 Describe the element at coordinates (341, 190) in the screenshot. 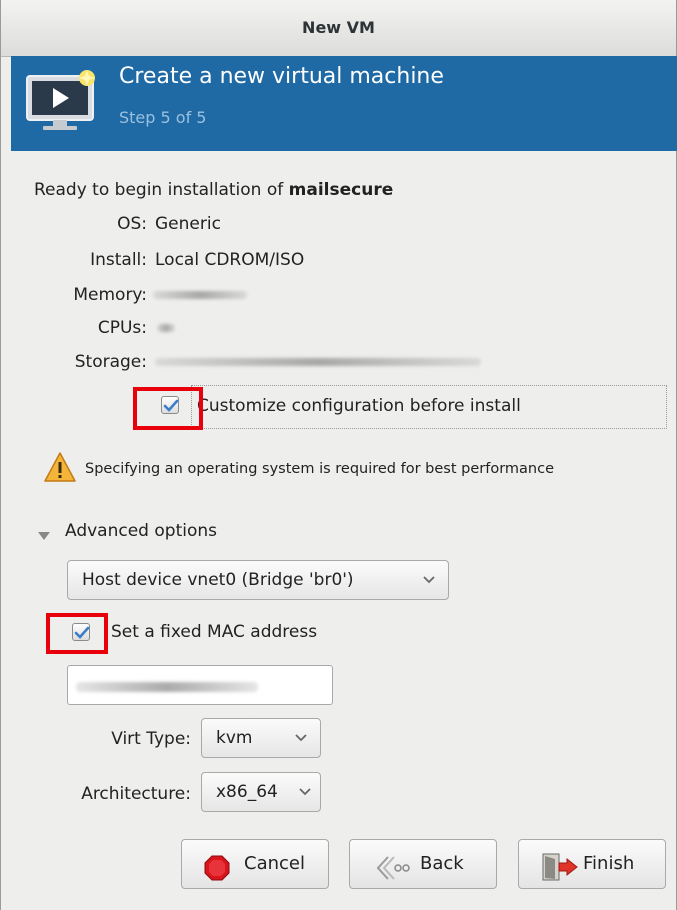

I see `vm-name: mailsecure` at that location.